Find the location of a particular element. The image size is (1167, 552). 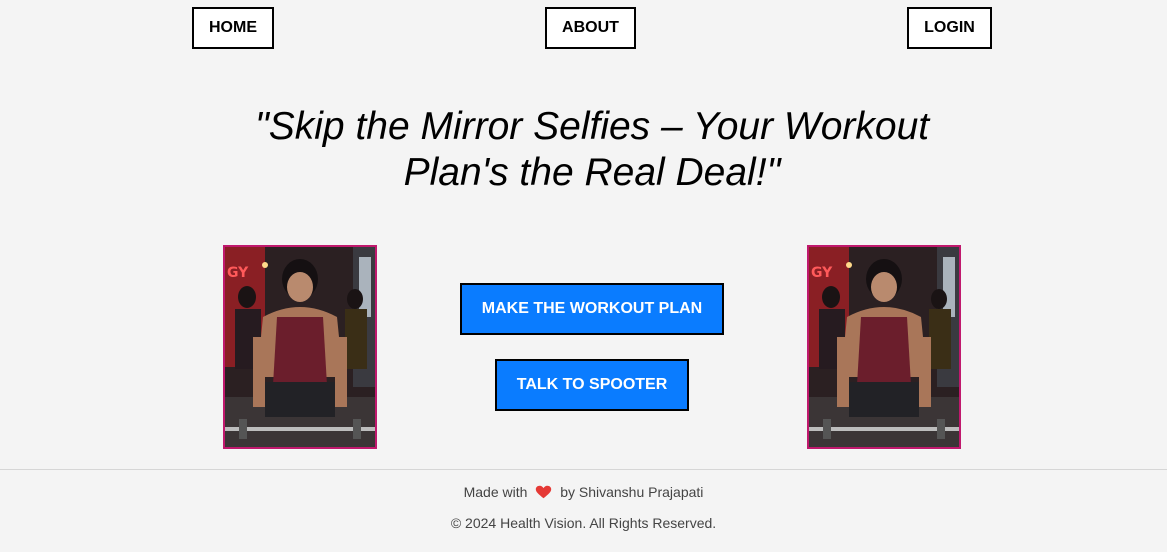

make-workout-plan-button: MAKE THE WORKOUT PLAN is located at coordinates (592, 309).